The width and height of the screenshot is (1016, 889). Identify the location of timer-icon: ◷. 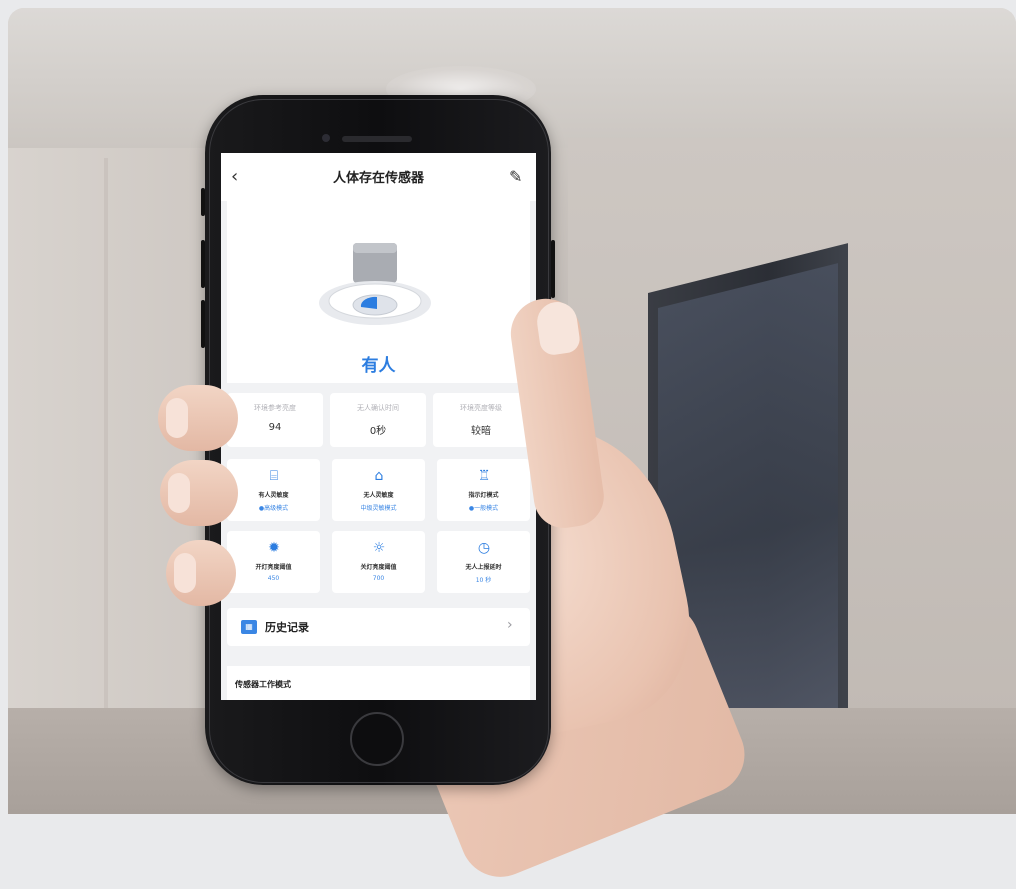
(484, 548).